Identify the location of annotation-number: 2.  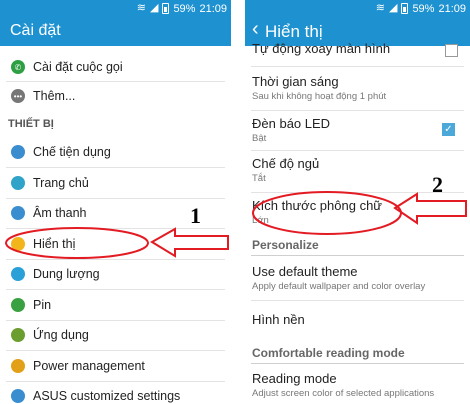
(437, 184).